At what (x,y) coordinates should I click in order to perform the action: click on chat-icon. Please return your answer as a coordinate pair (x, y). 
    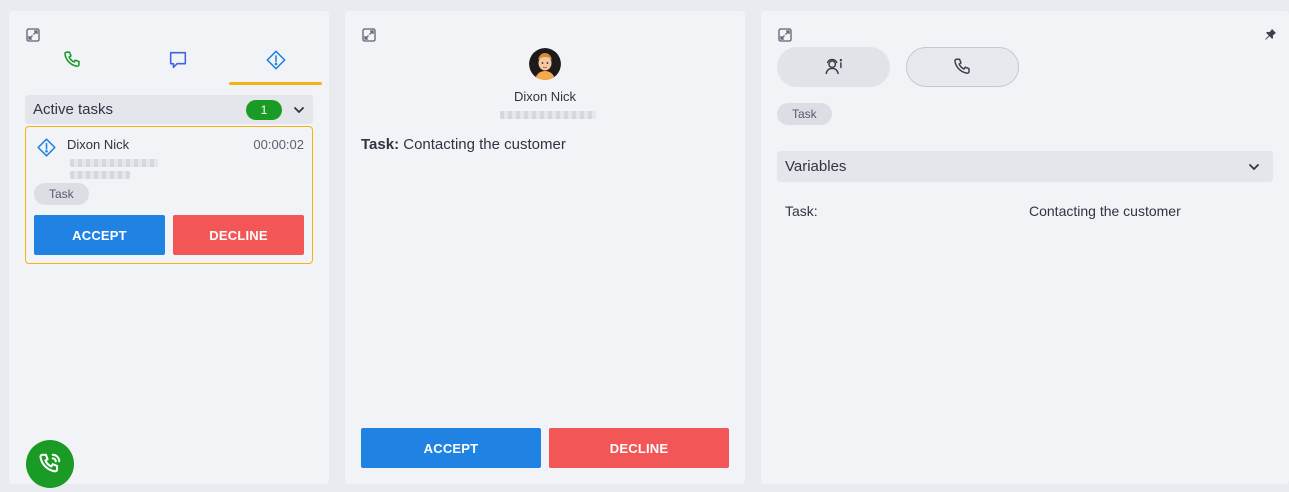
    Looking at the image, I should click on (177, 60).